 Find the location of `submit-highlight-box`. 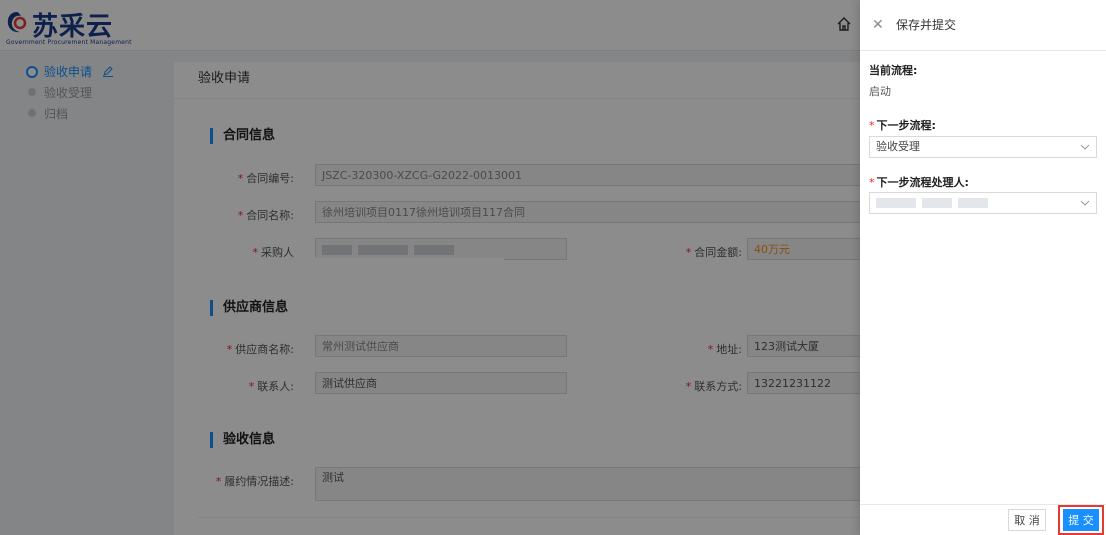

submit-highlight-box is located at coordinates (1081, 520).